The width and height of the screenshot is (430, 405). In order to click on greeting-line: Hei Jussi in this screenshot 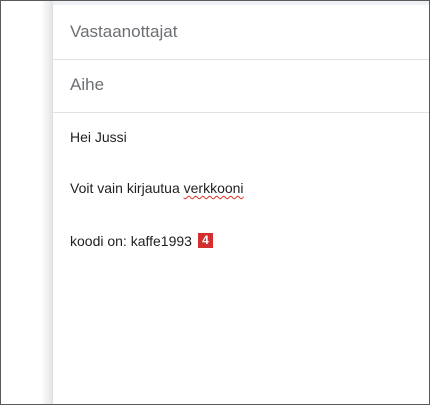, I will do `click(98, 137)`.